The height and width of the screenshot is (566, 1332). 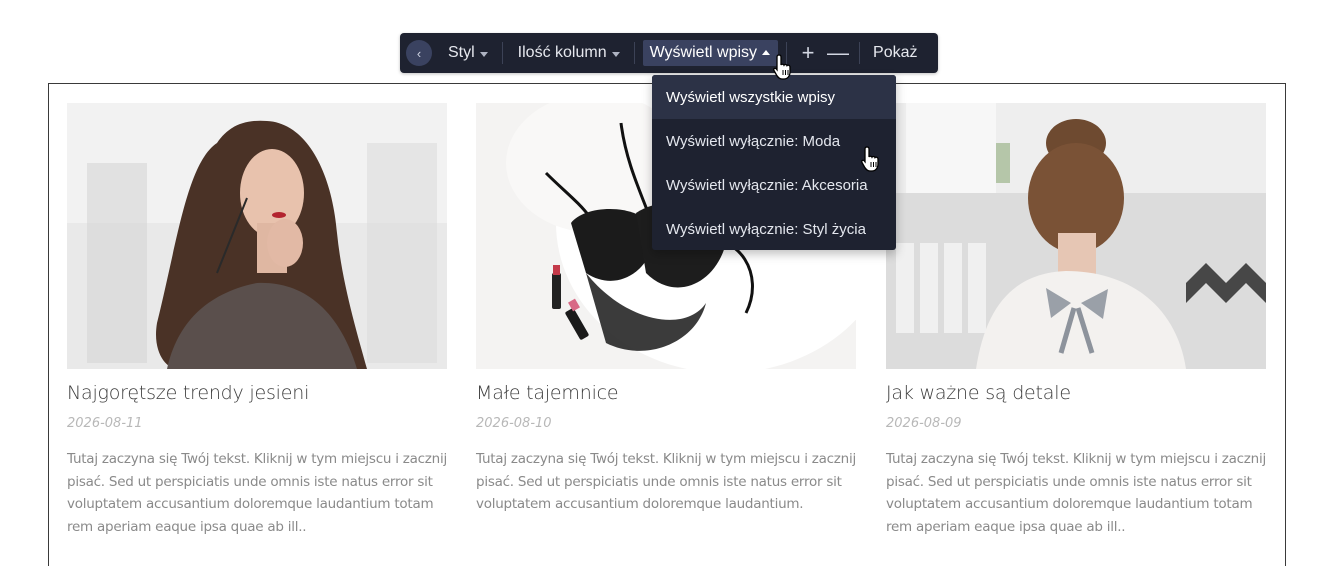 I want to click on post-title: Jak ważne są detale, so click(x=1076, y=393).